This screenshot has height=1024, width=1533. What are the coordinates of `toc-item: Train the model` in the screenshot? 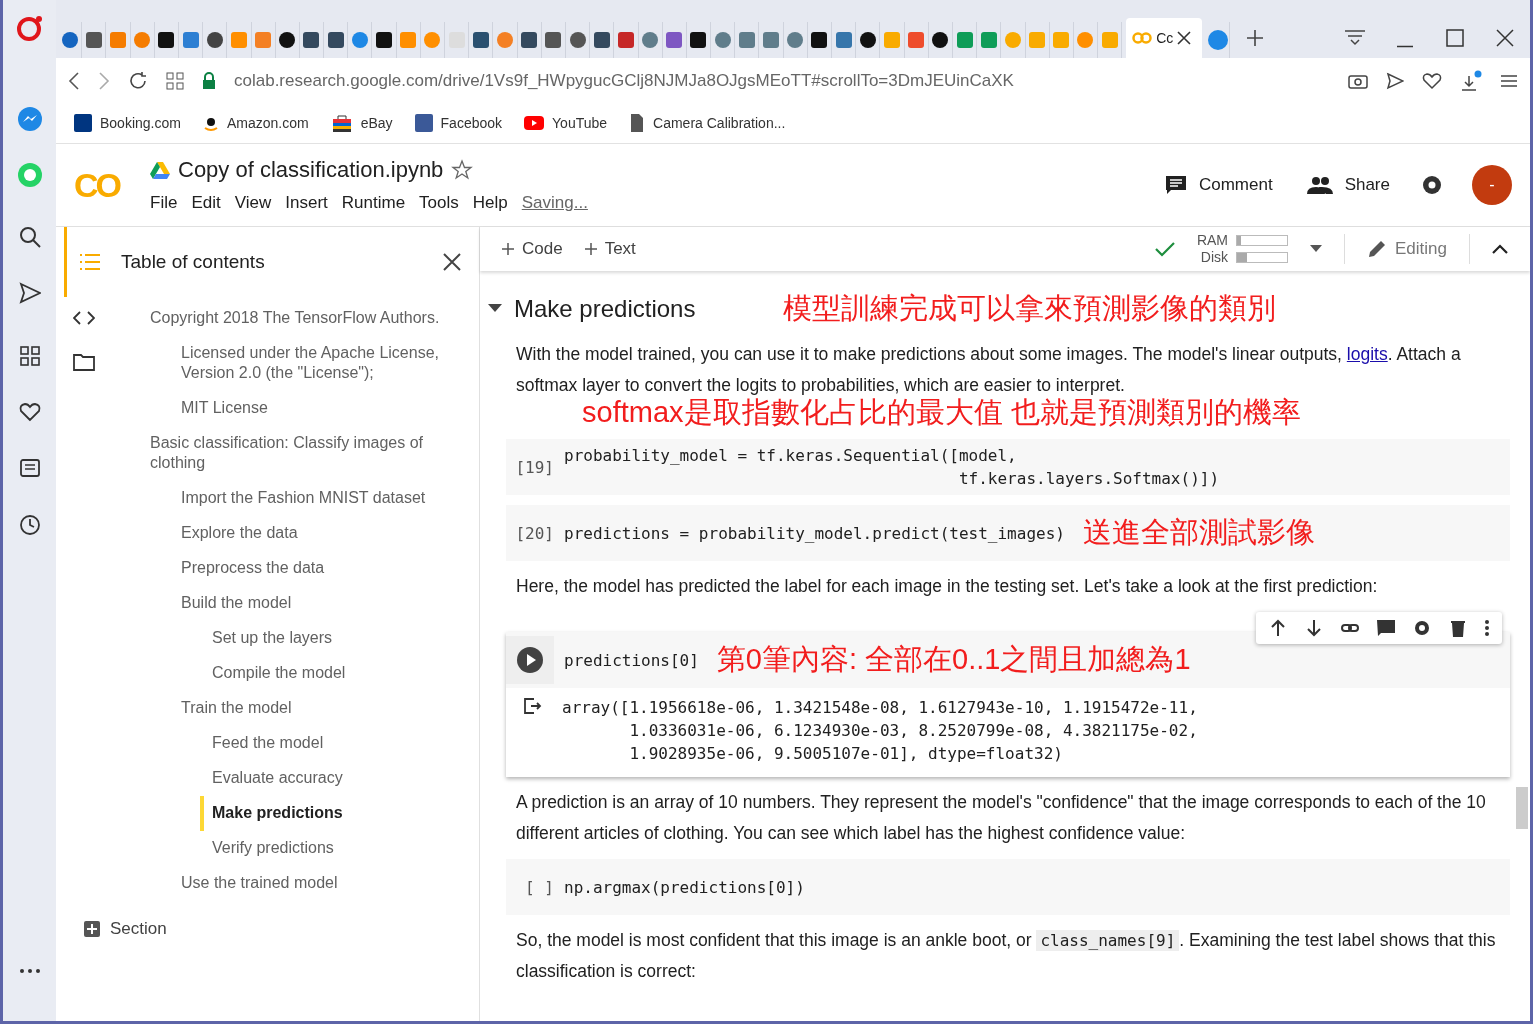 It's located at (324, 708).